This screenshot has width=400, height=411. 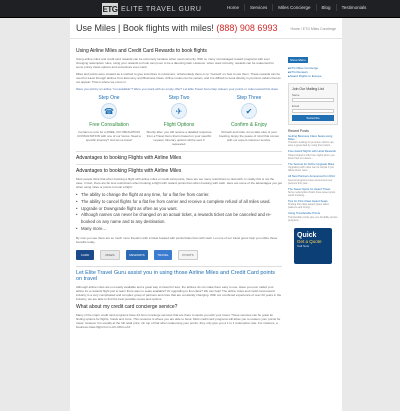 What do you see at coordinates (109, 111) in the screenshot?
I see `phone-icon: ☎` at bounding box center [109, 111].